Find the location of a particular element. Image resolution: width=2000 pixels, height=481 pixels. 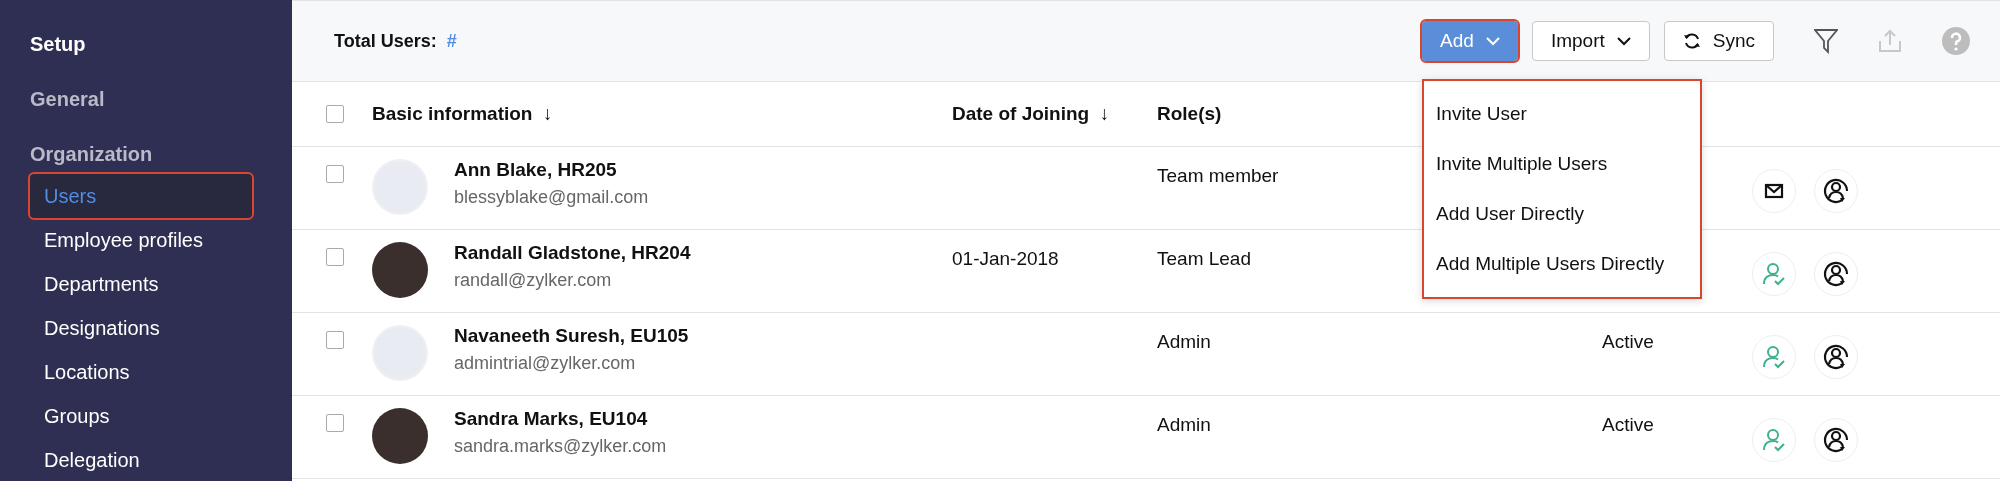

invite-mail-button is located at coordinates (1774, 191).